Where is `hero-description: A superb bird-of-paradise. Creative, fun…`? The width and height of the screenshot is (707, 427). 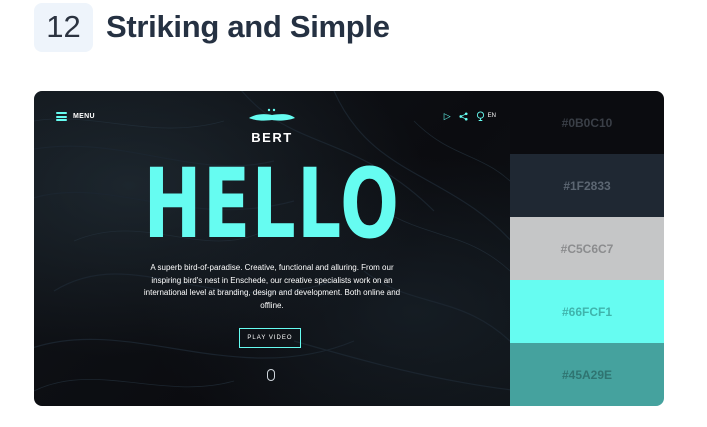 hero-description: A superb bird-of-paradise. Creative, fun… is located at coordinates (272, 286).